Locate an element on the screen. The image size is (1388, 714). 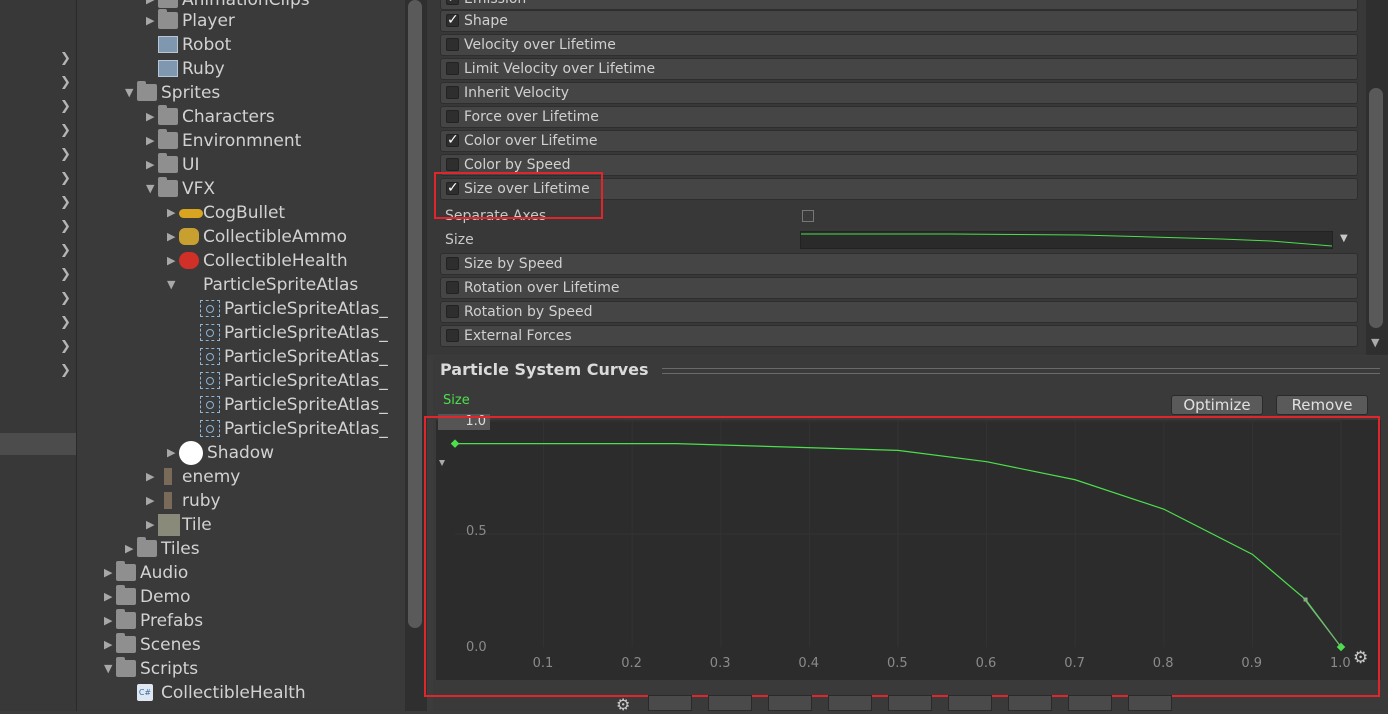
tree-item: ▼ Sprites is located at coordinates (265, 93).